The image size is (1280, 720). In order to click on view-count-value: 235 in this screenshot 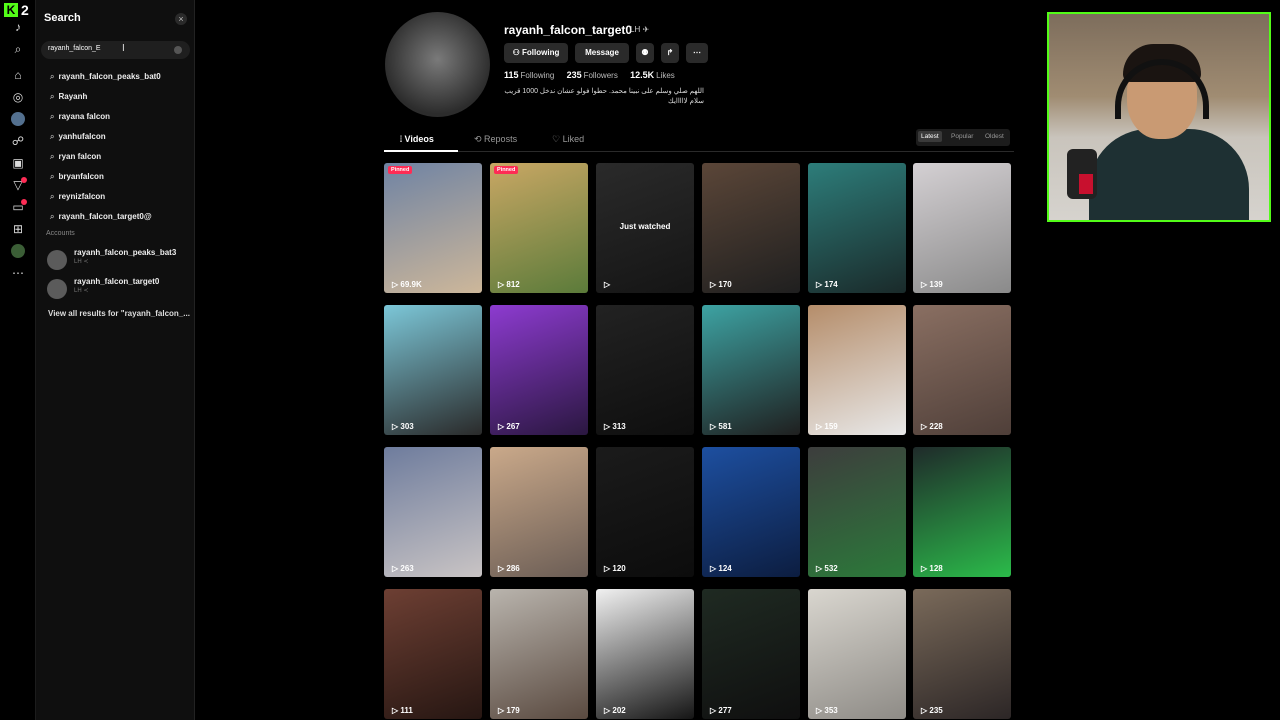, I will do `click(936, 710)`.